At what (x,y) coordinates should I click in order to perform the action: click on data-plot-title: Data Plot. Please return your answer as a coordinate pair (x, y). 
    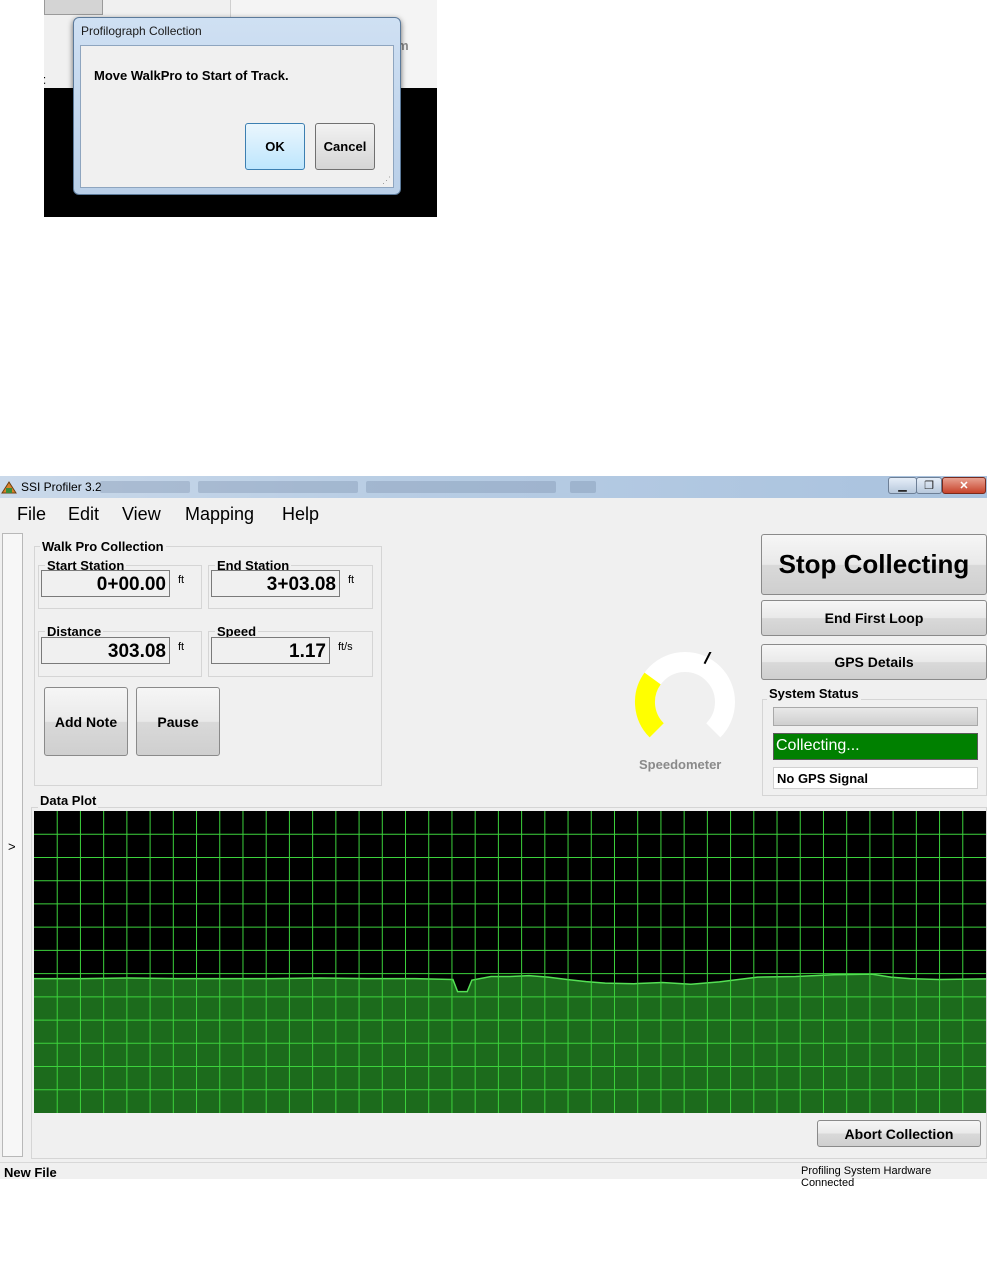
    Looking at the image, I should click on (68, 800).